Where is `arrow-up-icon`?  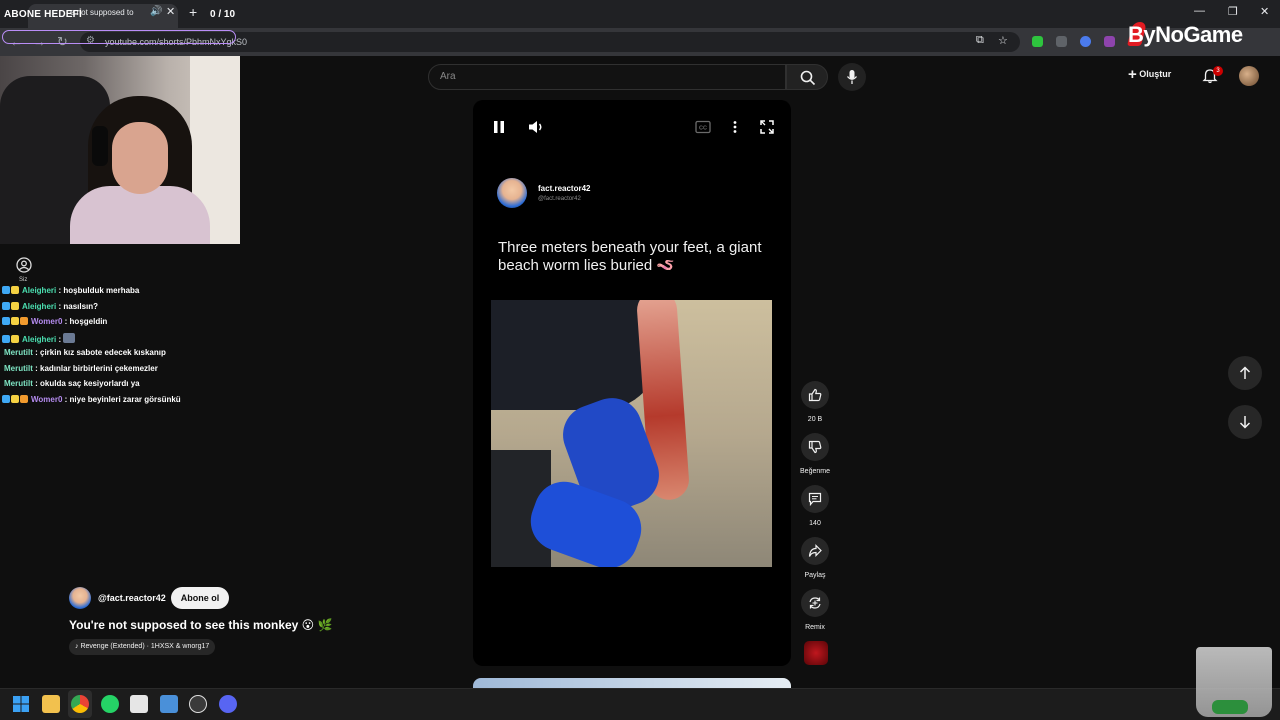 arrow-up-icon is located at coordinates (1245, 372).